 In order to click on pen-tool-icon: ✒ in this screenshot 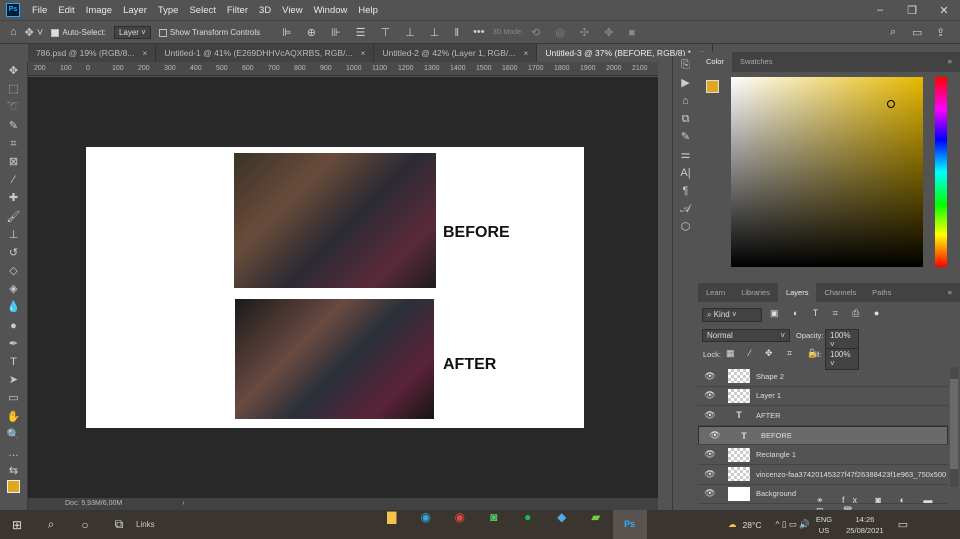, I will do `click(13, 344)`.